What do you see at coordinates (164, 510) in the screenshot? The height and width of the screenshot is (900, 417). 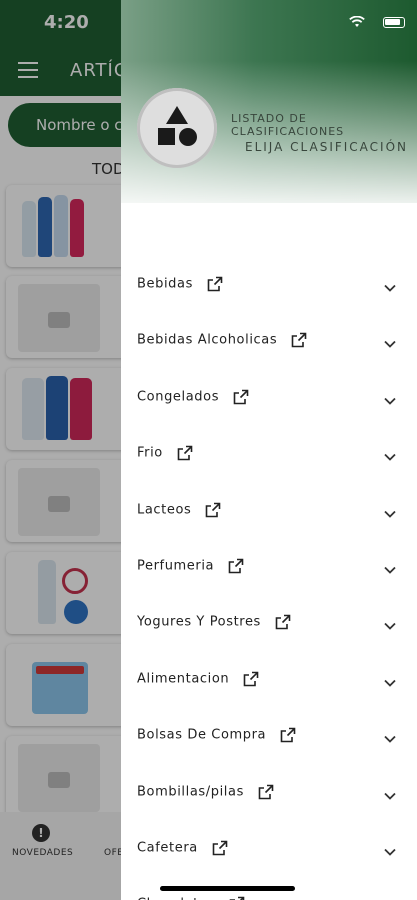 I see `category-text: Lacteos` at bounding box center [164, 510].